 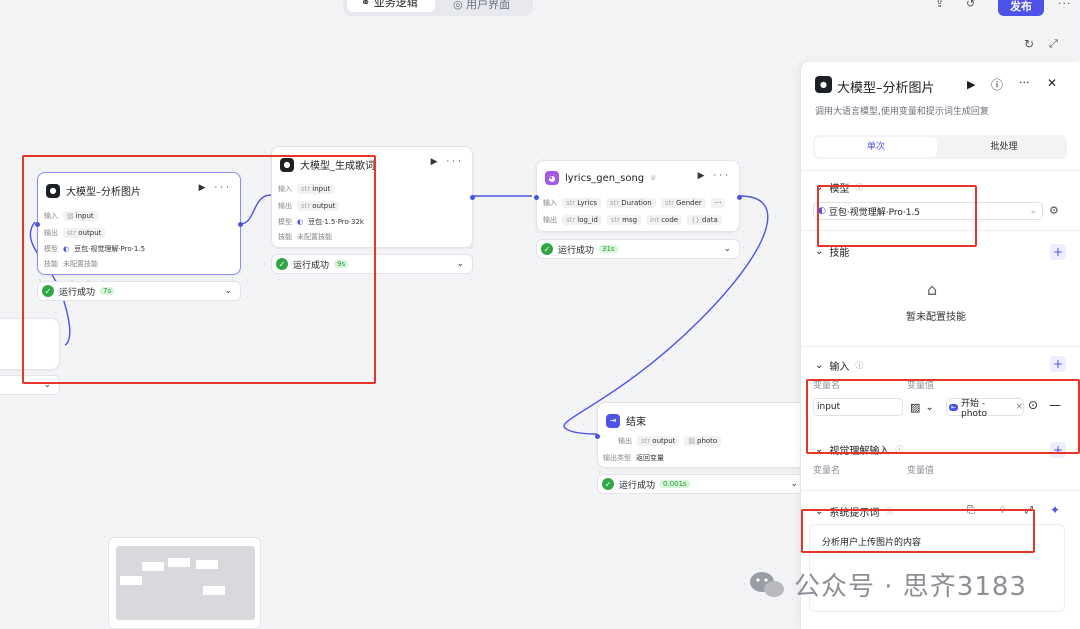 I want to click on type-select: ▨ ⌄, so click(x=925, y=407).